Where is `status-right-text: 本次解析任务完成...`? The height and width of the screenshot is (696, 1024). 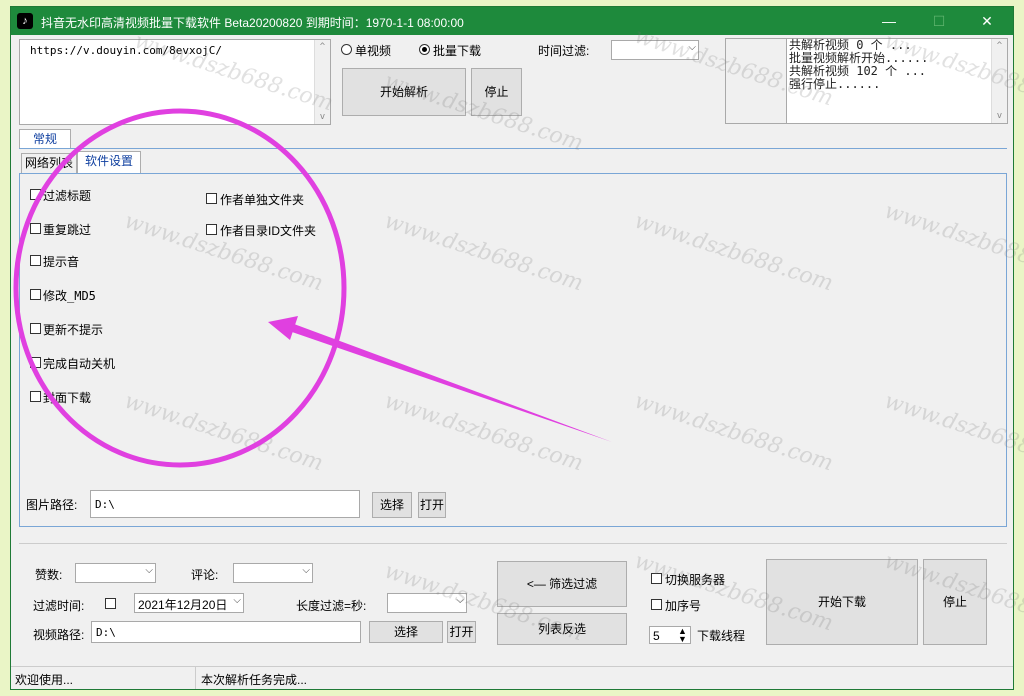 status-right-text: 本次解析任务完成... is located at coordinates (254, 680).